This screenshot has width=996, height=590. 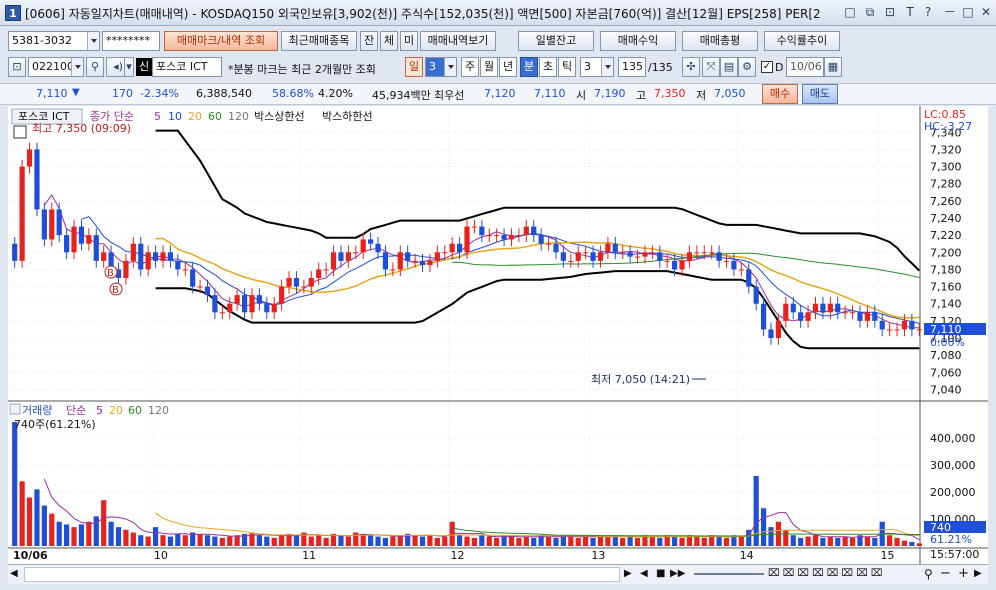 What do you see at coordinates (95, 67) in the screenshot?
I see `search-icon: ⚲` at bounding box center [95, 67].